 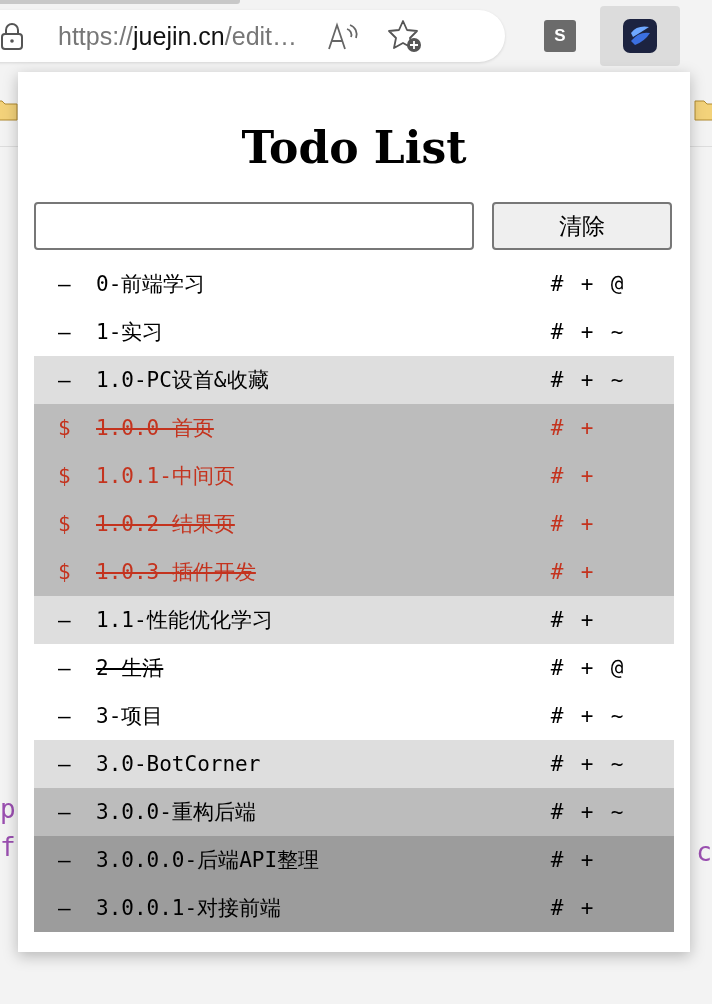 I want to click on todo-text: 1.0.1-中间页, so click(x=166, y=476).